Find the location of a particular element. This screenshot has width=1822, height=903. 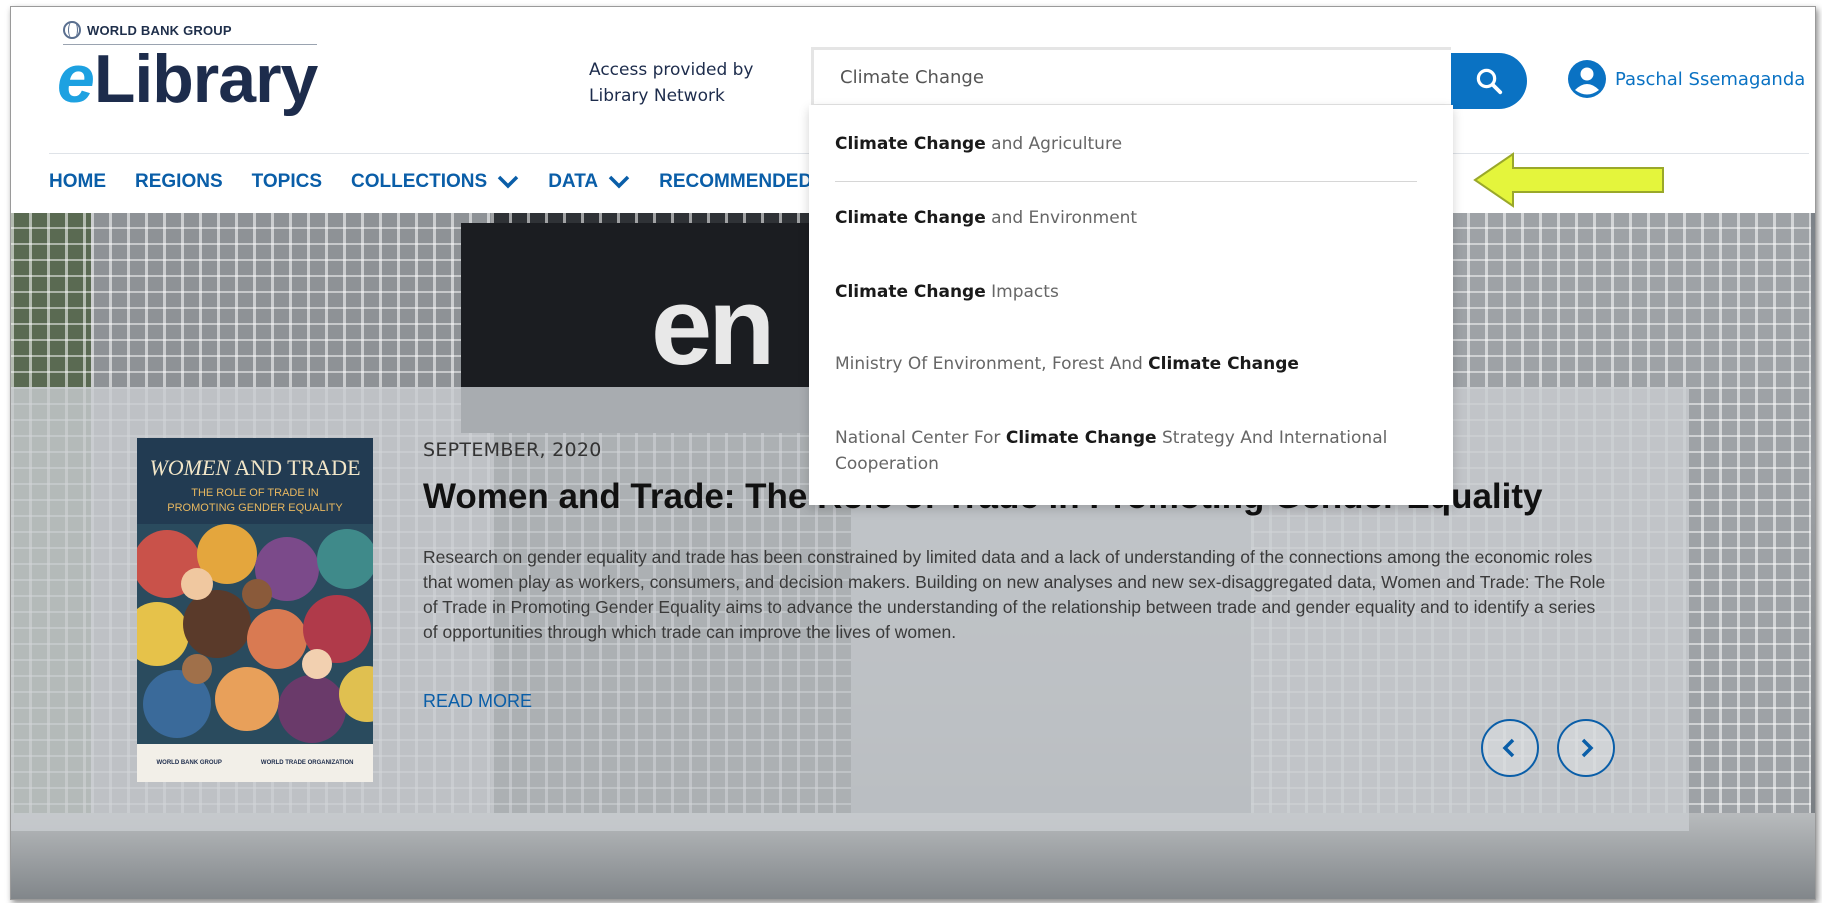

cover-subtitle-line-2: PROMOTING GENDER EQUALITY is located at coordinates (255, 508).